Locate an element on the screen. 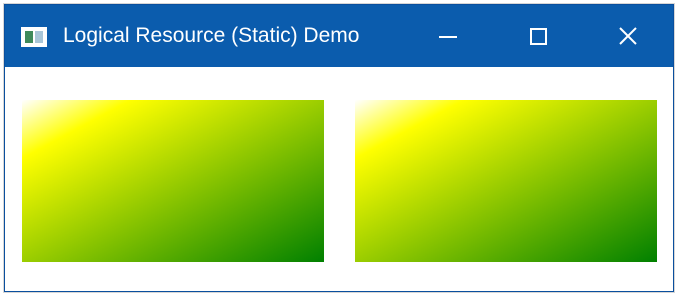  close-button is located at coordinates (628, 36).